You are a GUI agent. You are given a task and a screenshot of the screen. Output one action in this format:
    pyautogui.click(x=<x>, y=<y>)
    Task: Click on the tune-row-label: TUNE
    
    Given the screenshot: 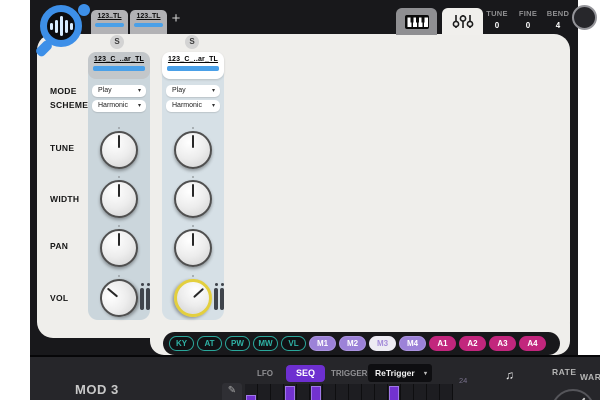 What is the action you would take?
    pyautogui.click(x=62, y=148)
    